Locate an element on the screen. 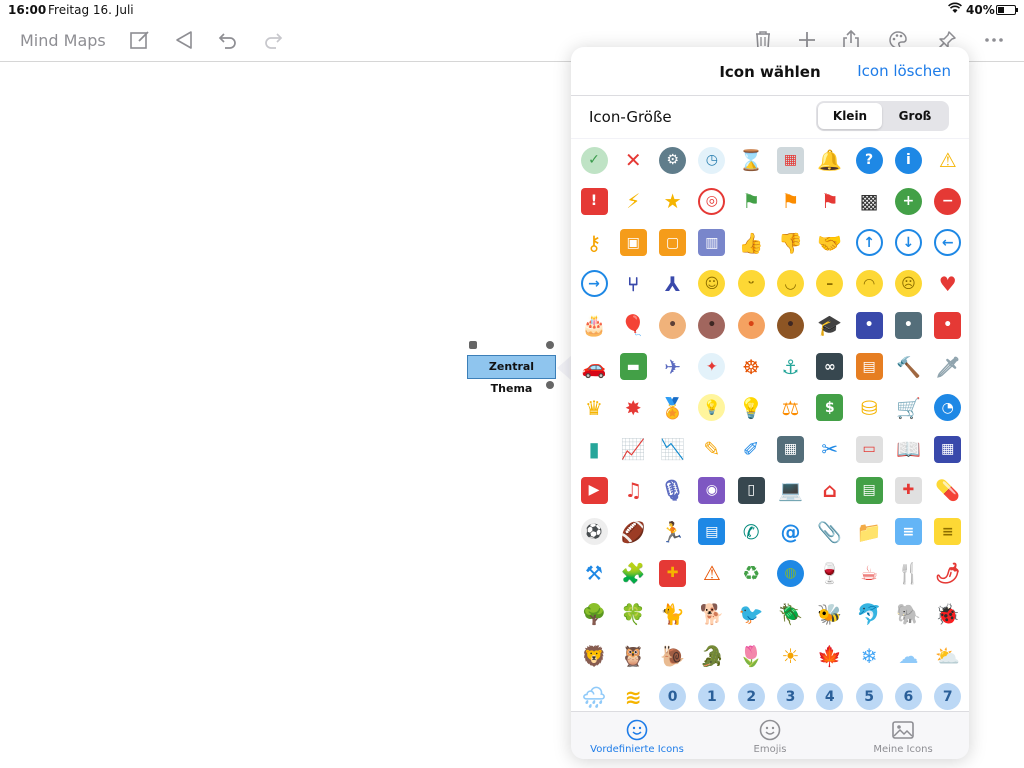 Image resolution: width=1024 pixels, height=768 pixels. number-three-icon: 3 is located at coordinates (791, 696).